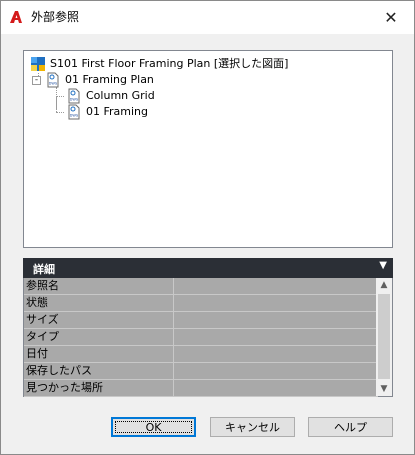 Image resolution: width=415 pixels, height=455 pixels. I want to click on property-name: 保存したパス, so click(99, 371).